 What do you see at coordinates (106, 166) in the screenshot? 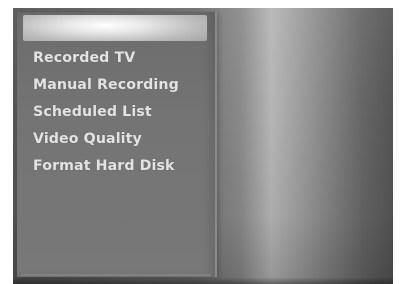
I see `menu-item-format-hard-disk: Format Hard Disk` at bounding box center [106, 166].